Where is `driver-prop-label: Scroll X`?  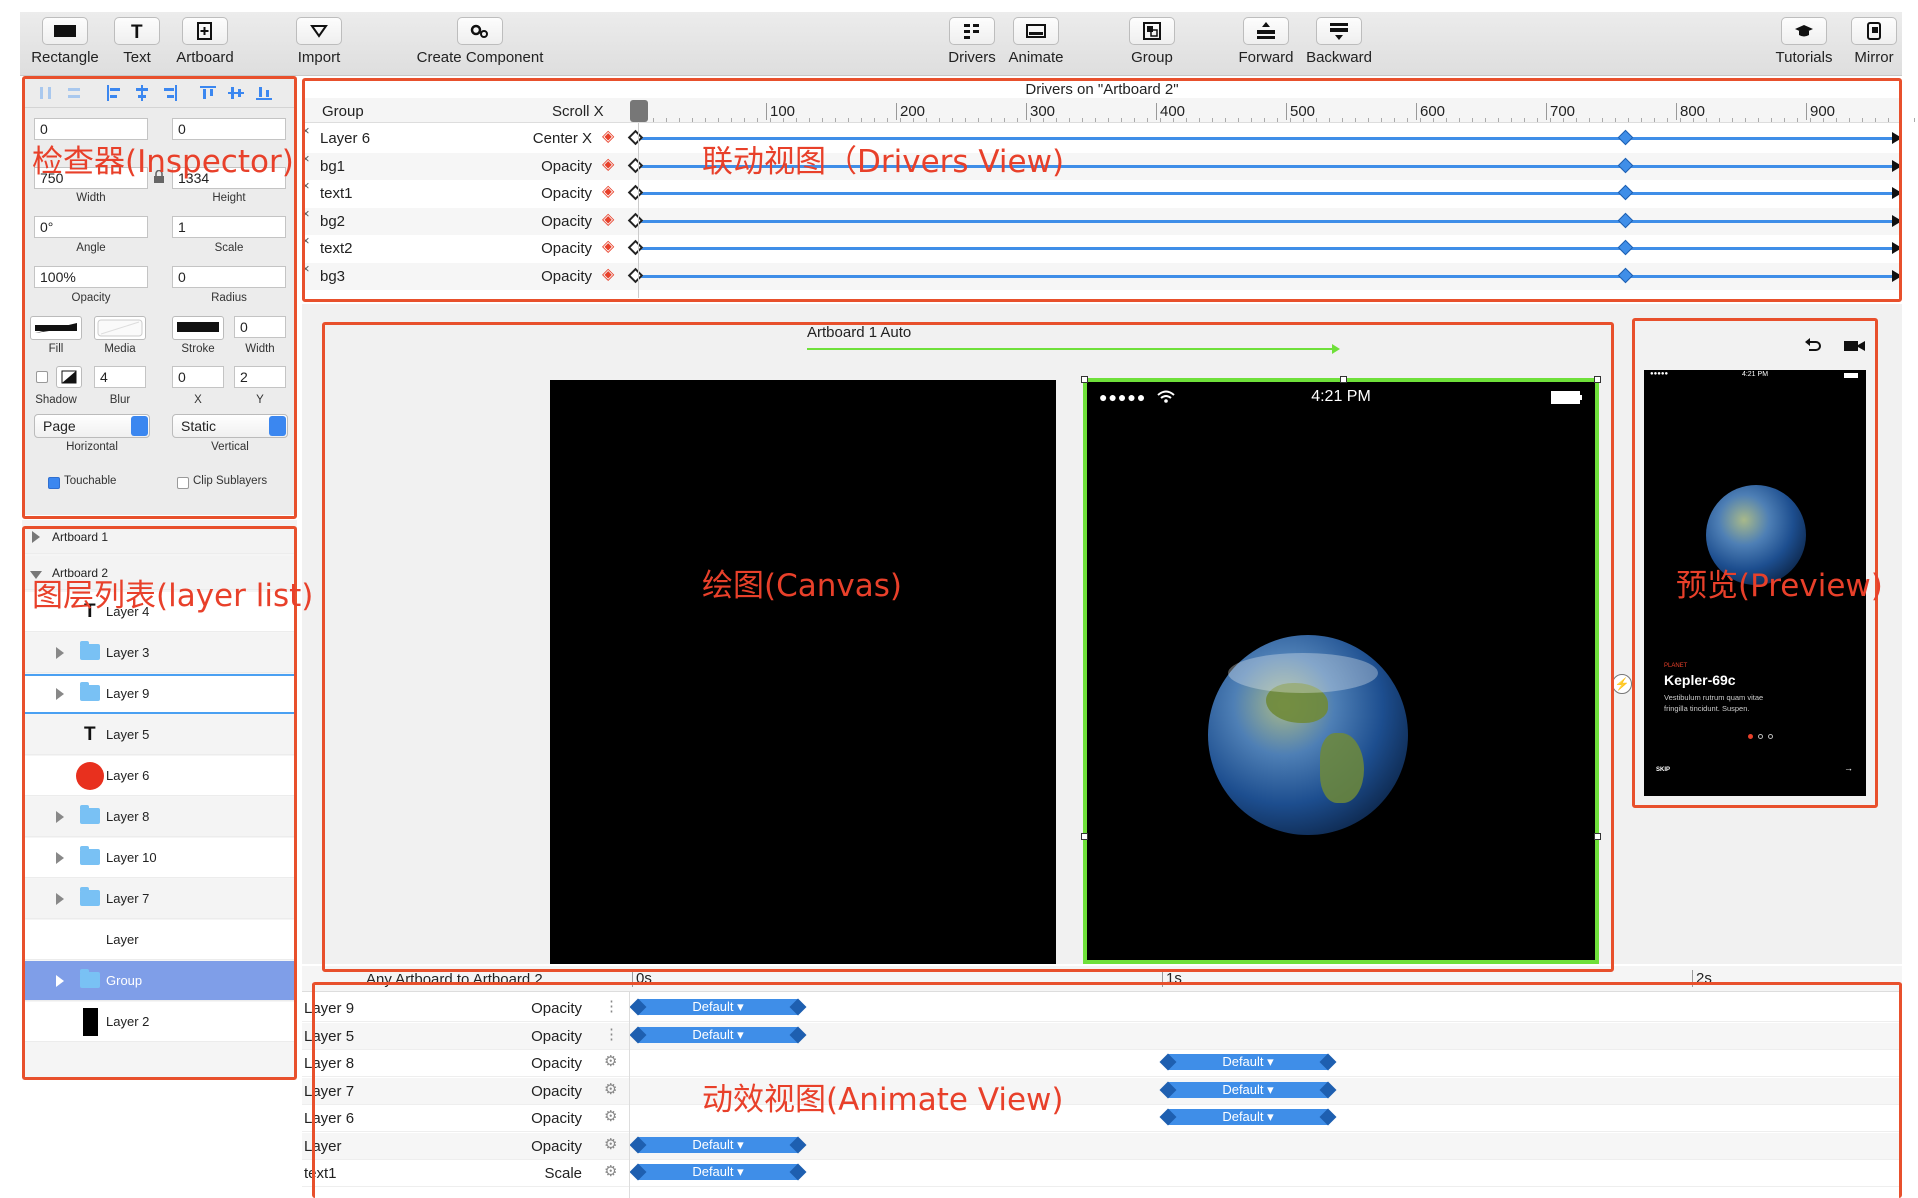
driver-prop-label: Scroll X is located at coordinates (578, 111).